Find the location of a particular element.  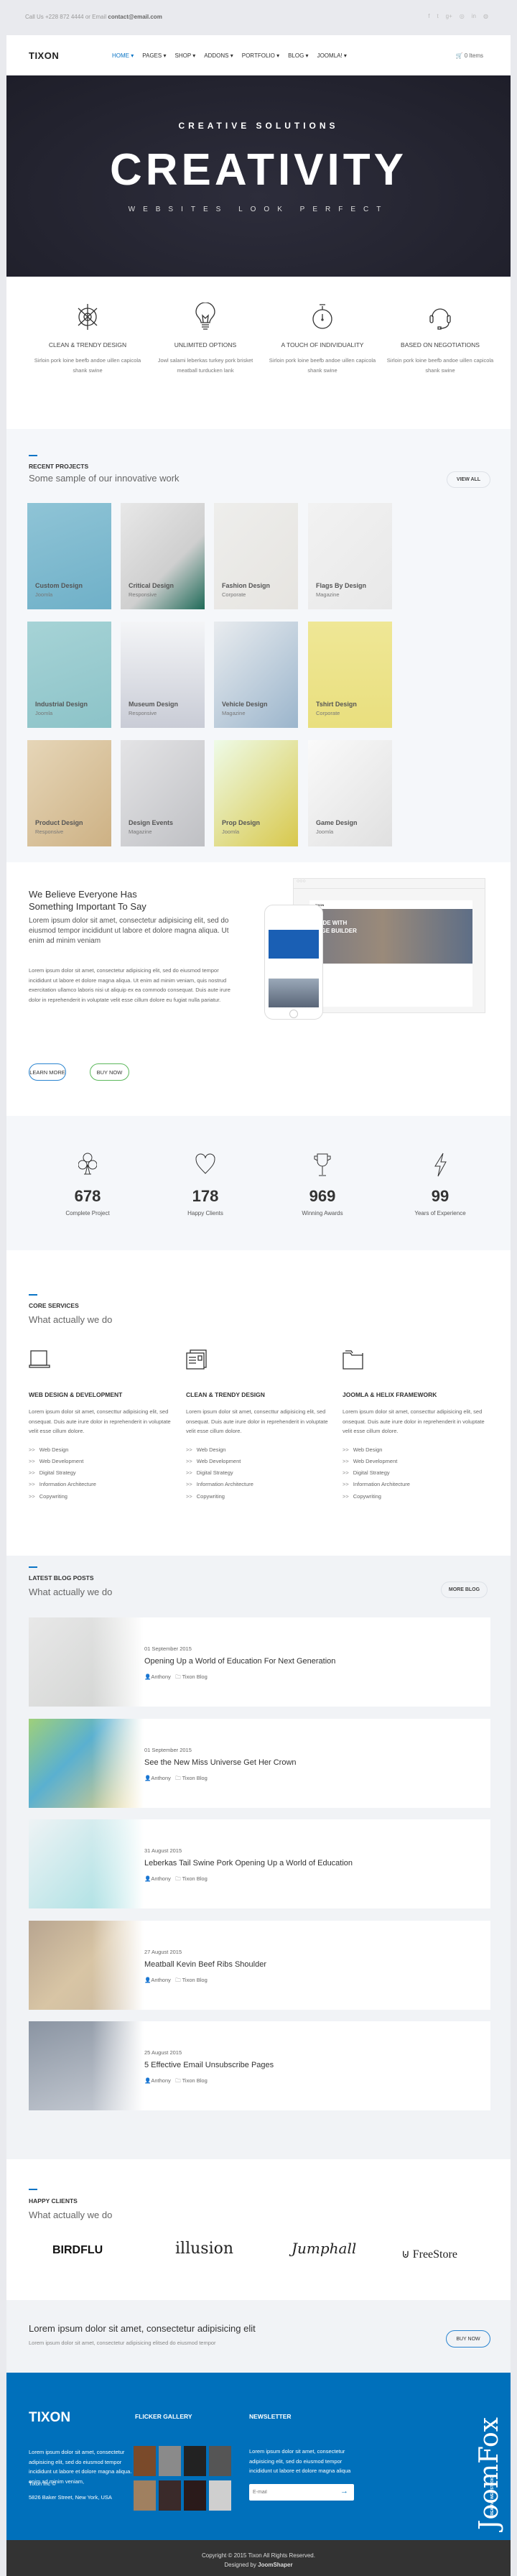

facebook-icon: f is located at coordinates (428, 16).